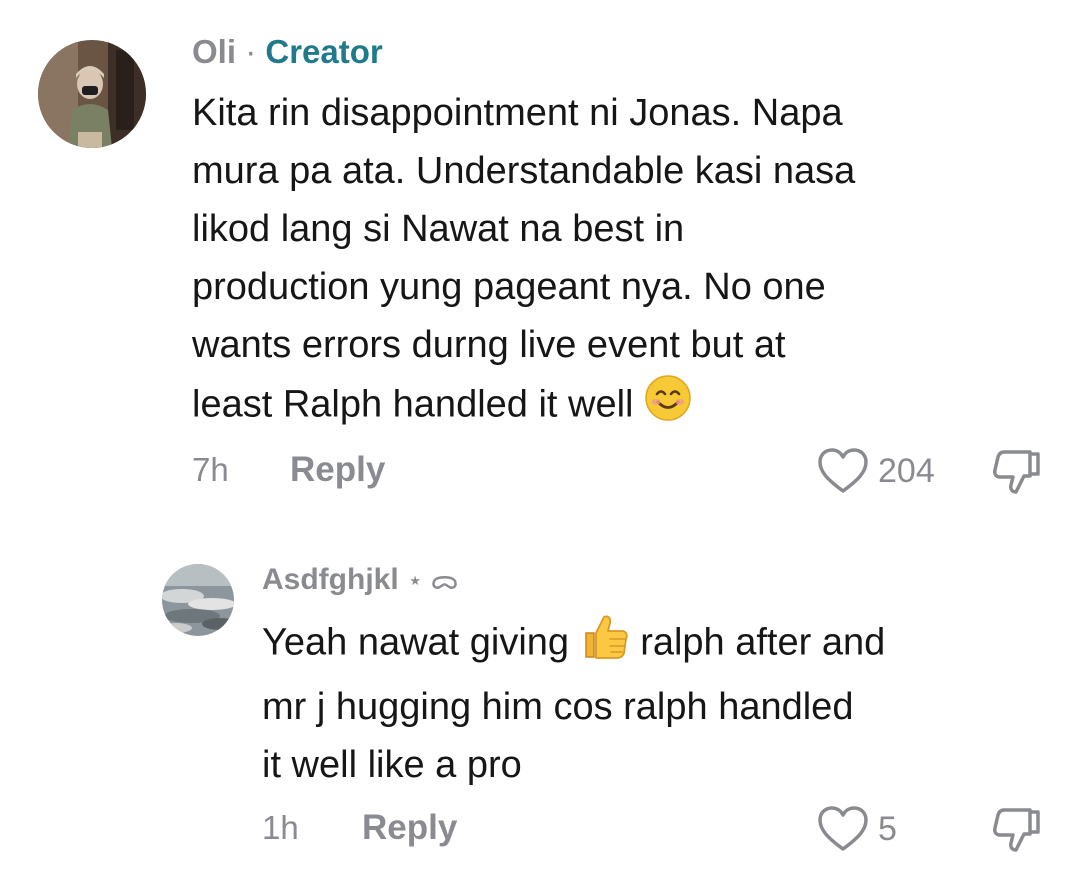 This screenshot has width=1078, height=878. What do you see at coordinates (416, 642) in the screenshot?
I see `comment-line-text: Yeah nawat giving` at bounding box center [416, 642].